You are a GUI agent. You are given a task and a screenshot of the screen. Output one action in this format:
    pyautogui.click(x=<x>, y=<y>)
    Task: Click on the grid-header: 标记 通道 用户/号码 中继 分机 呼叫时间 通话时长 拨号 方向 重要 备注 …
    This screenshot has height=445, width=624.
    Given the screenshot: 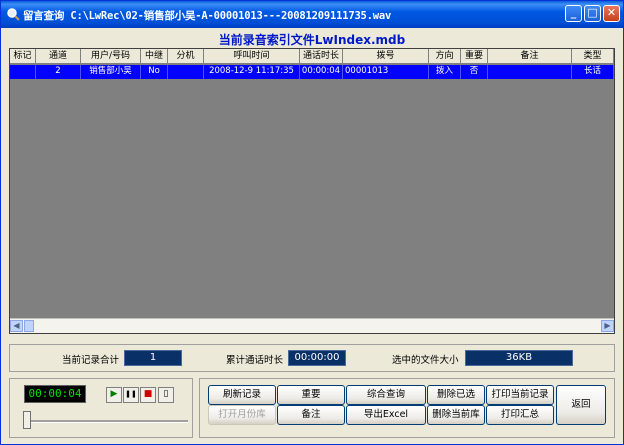 What is the action you would take?
    pyautogui.click(x=312, y=56)
    